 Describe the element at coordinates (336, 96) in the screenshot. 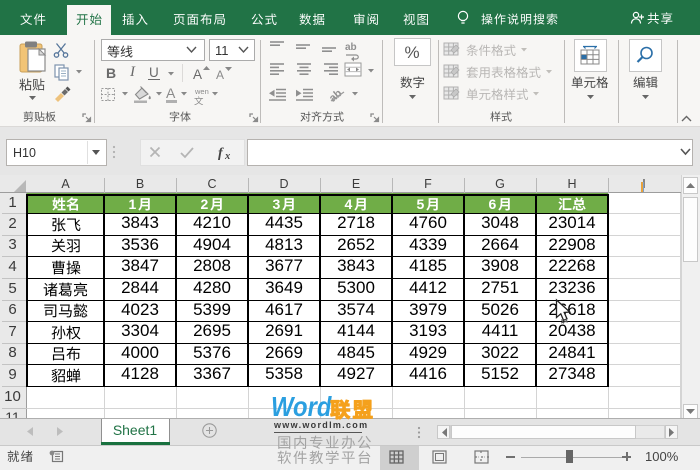

I see `svg-text: ab` at that location.